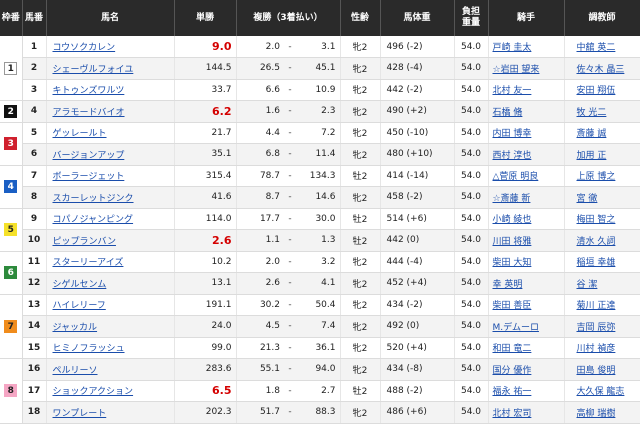 The height and width of the screenshot is (424, 640). What do you see at coordinates (11, 68) in the screenshot?
I see `waku-cell: 1` at bounding box center [11, 68].